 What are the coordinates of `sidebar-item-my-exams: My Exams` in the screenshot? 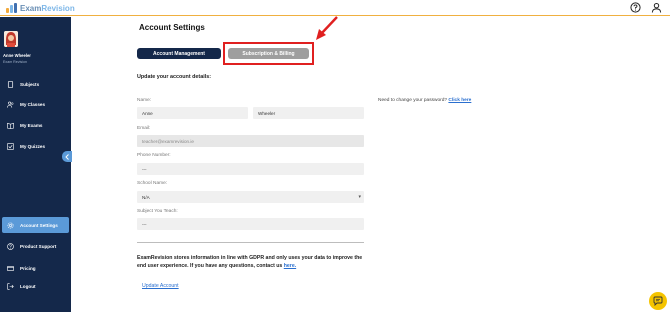 It's located at (35, 125).